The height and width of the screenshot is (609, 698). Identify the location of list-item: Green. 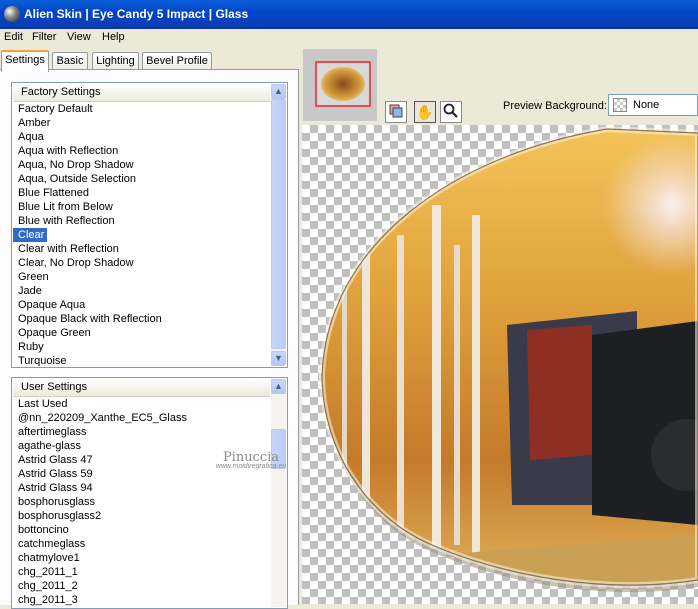
(141, 277).